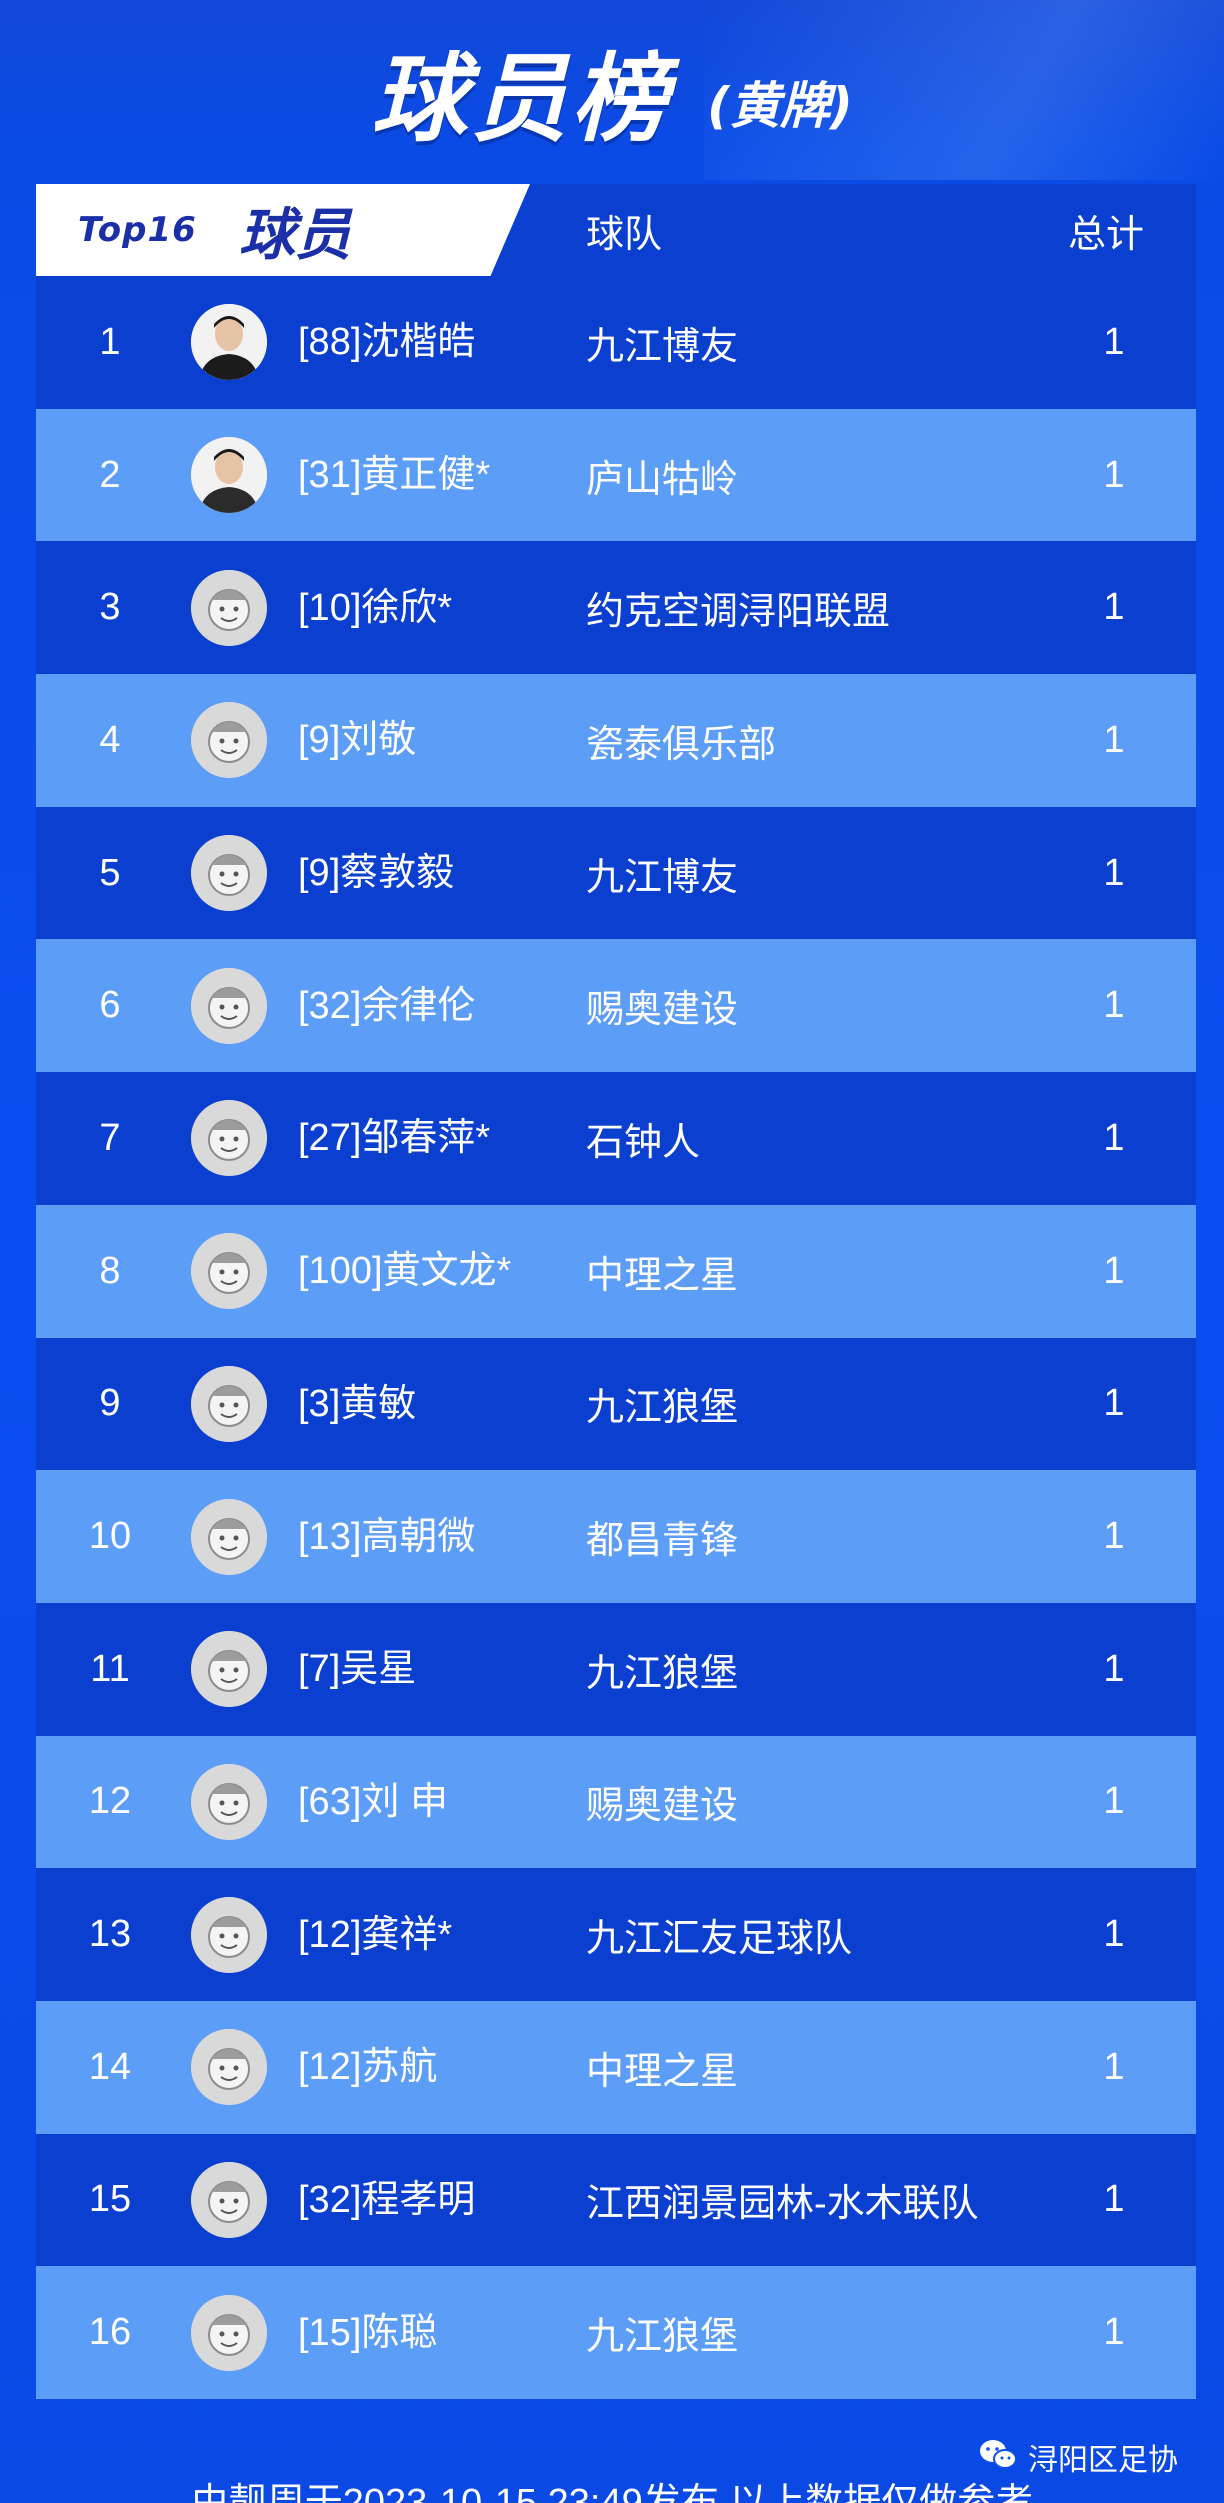 Image resolution: width=1224 pixels, height=2503 pixels. What do you see at coordinates (624, 234) in the screenshot?
I see `team-column-header: 球队` at bounding box center [624, 234].